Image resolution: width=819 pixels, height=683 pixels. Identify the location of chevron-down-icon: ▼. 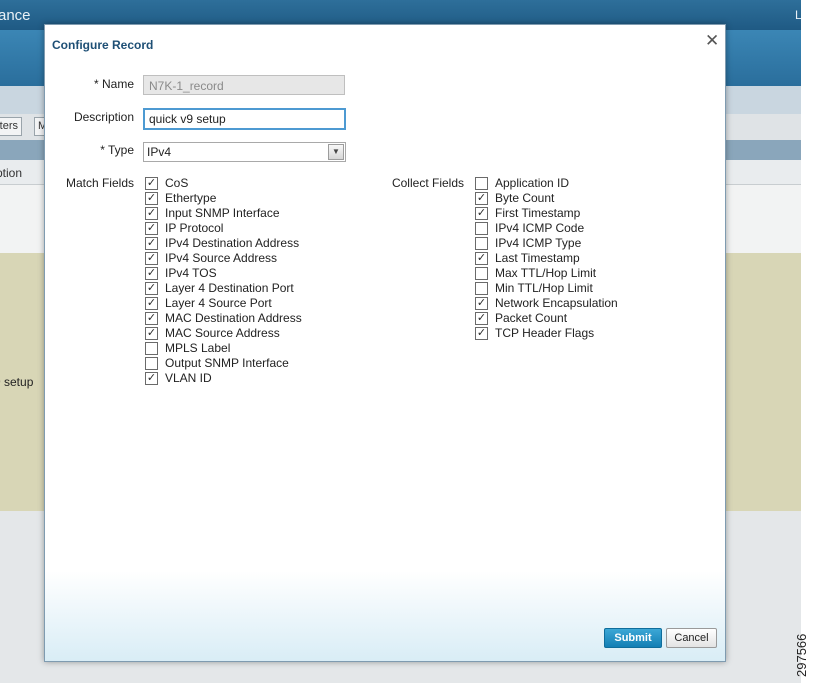
(336, 152).